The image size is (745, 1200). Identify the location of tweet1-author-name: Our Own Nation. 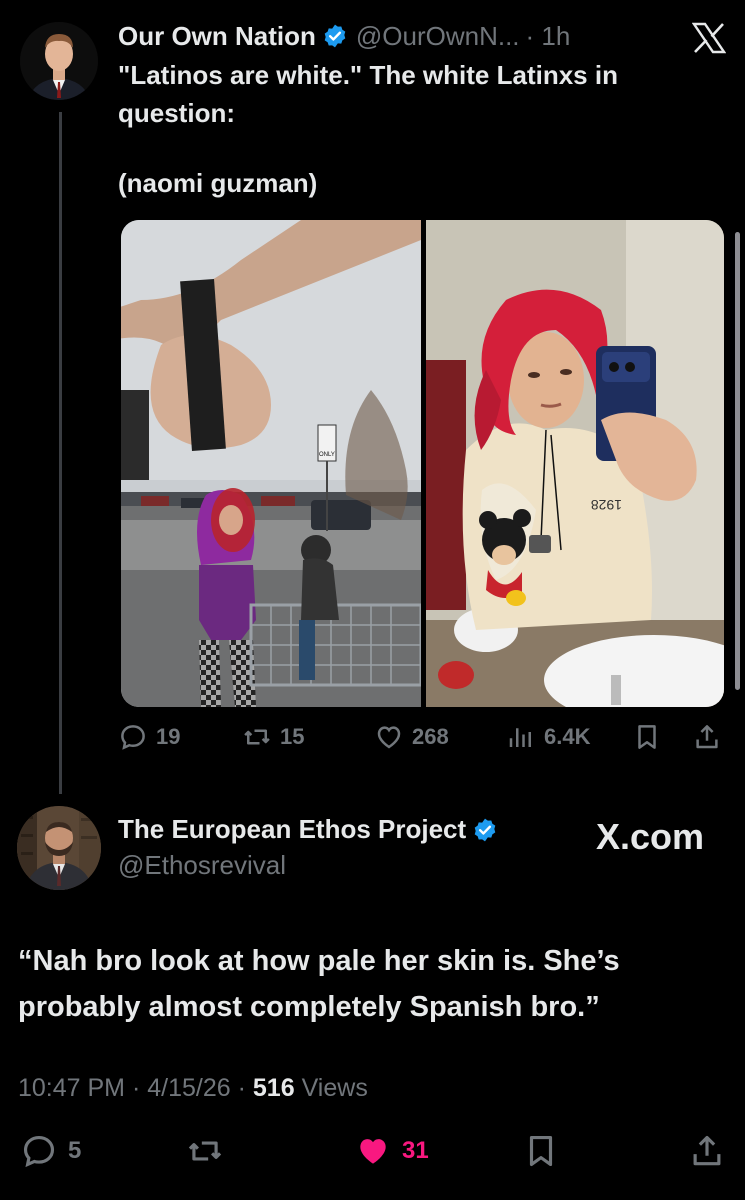
(217, 36).